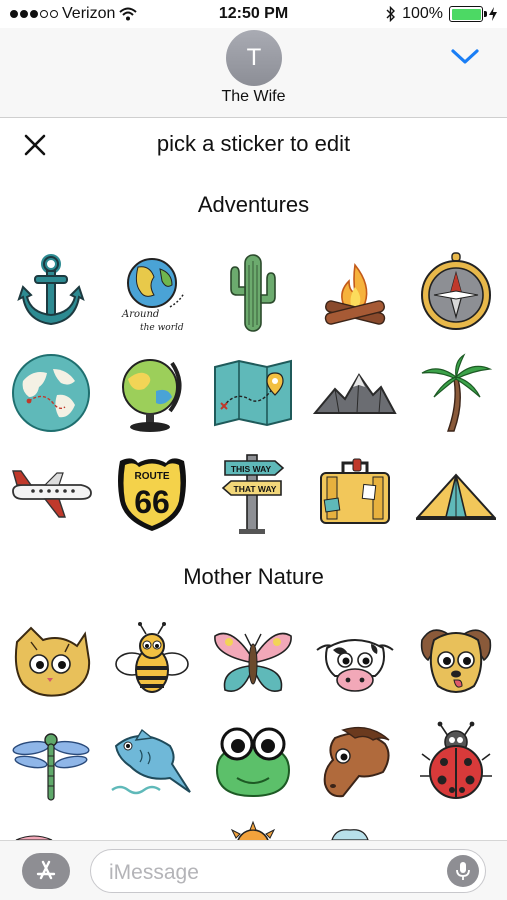 Image resolution: width=507 pixels, height=900 pixels. I want to click on tent-icon, so click(456, 496).